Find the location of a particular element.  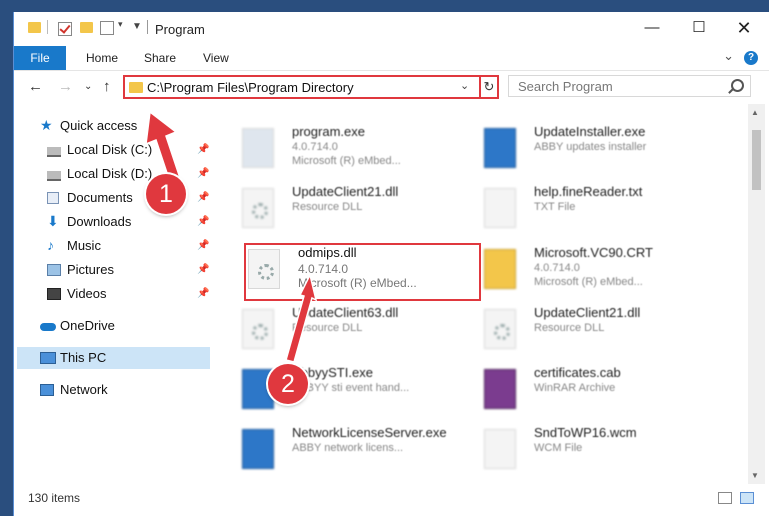

arrow-2-icon is located at coordinates (301, 317).